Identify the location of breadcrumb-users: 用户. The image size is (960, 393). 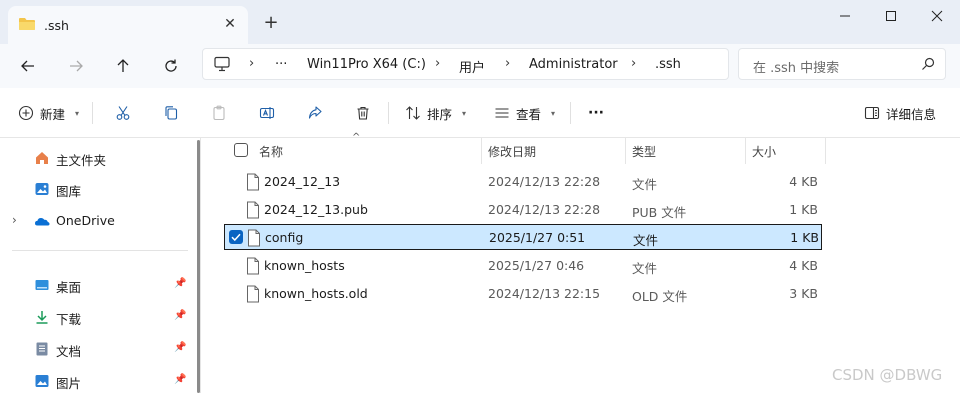
(472, 66).